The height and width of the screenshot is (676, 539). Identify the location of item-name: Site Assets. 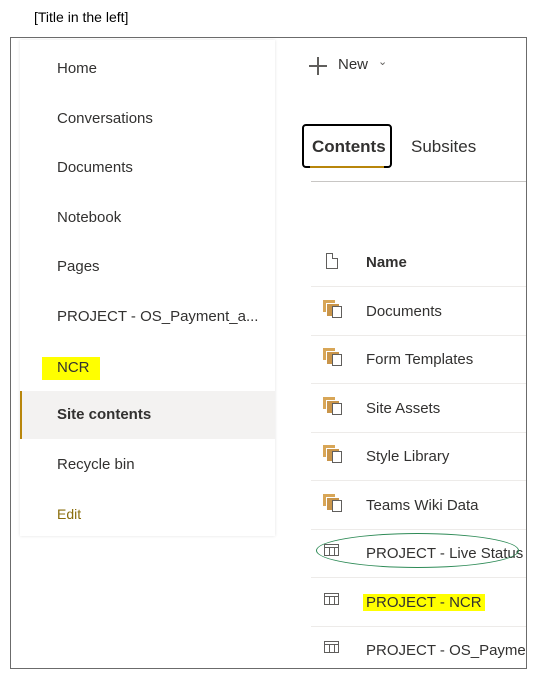
(403, 408).